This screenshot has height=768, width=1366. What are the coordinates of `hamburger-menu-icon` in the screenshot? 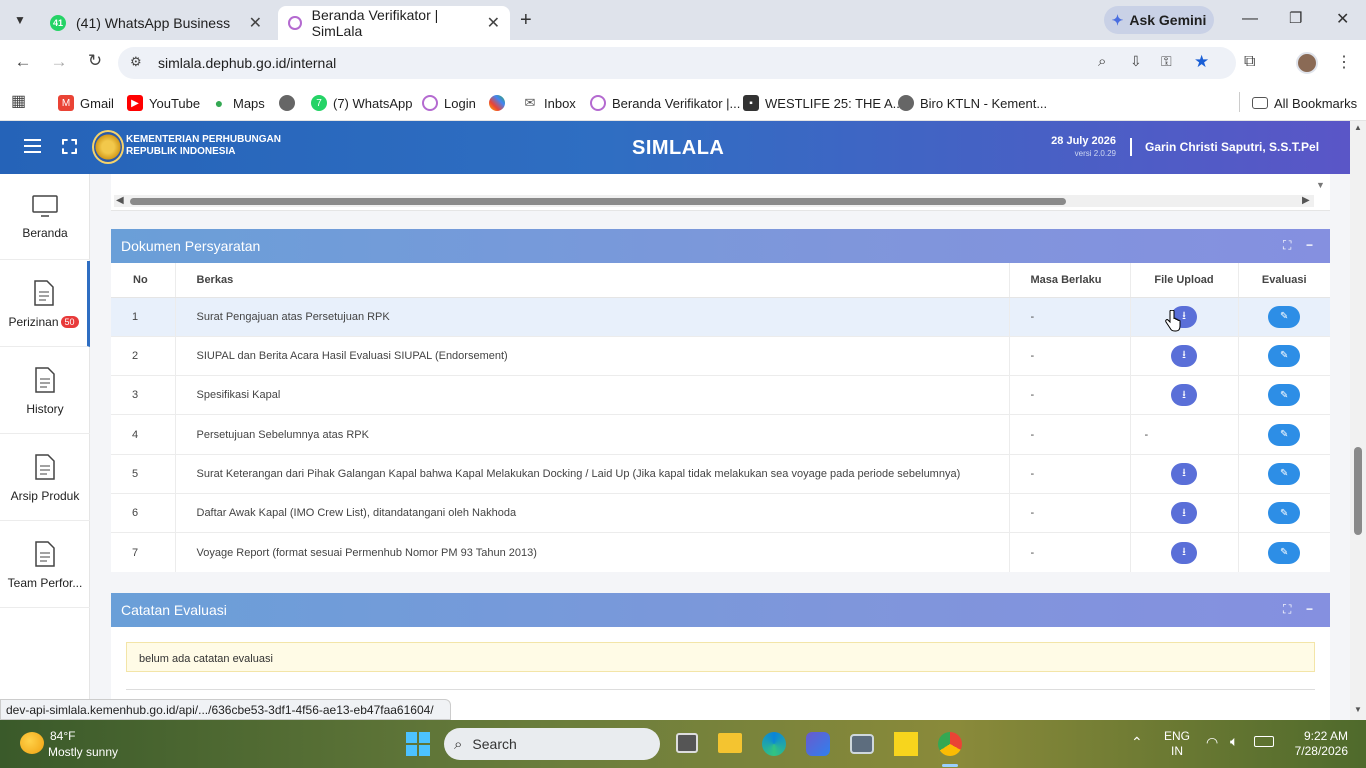 It's located at (32, 146).